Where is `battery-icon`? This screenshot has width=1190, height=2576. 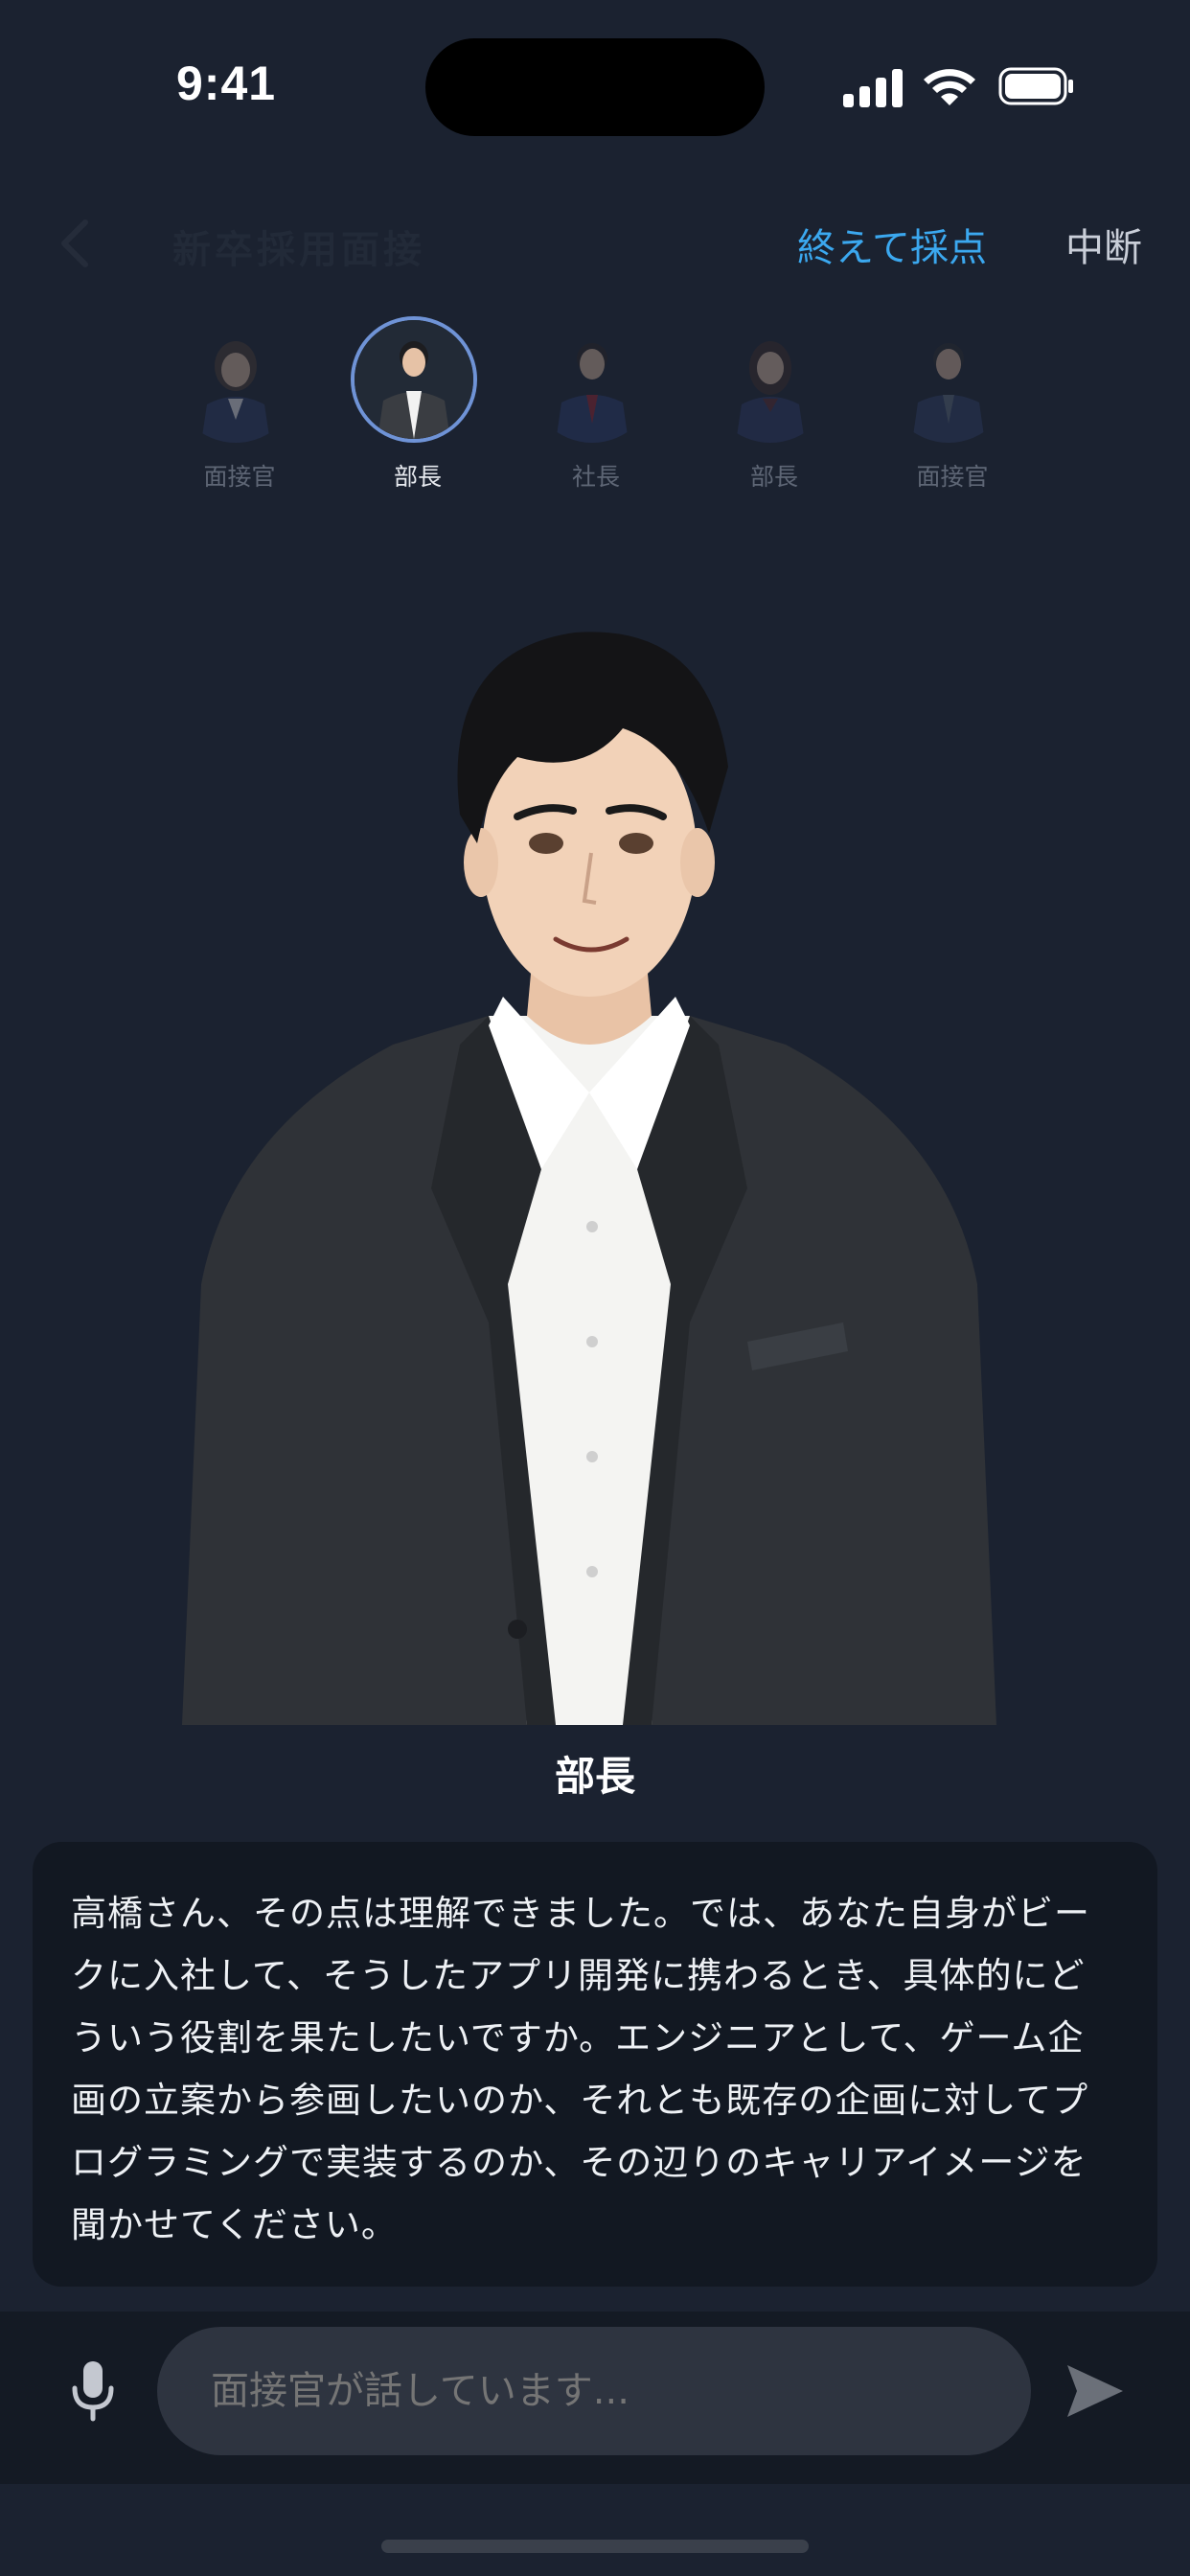 battery-icon is located at coordinates (1036, 86).